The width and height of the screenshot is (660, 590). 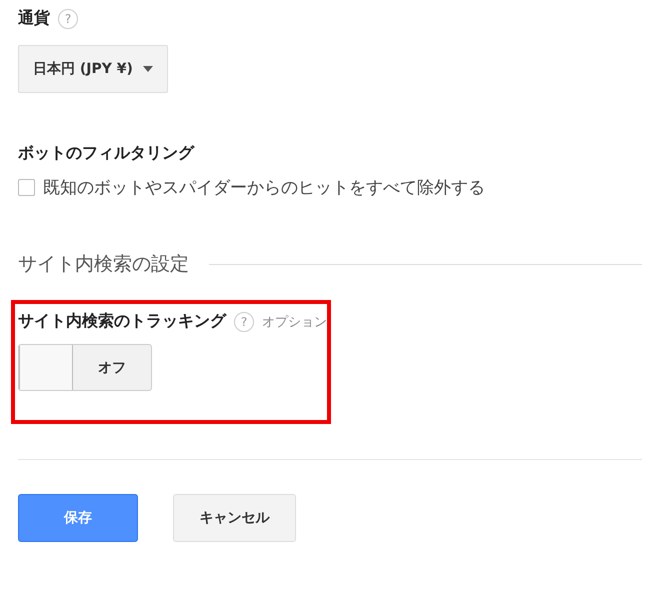 What do you see at coordinates (234, 518) in the screenshot?
I see `cancel-button: キャンセル` at bounding box center [234, 518].